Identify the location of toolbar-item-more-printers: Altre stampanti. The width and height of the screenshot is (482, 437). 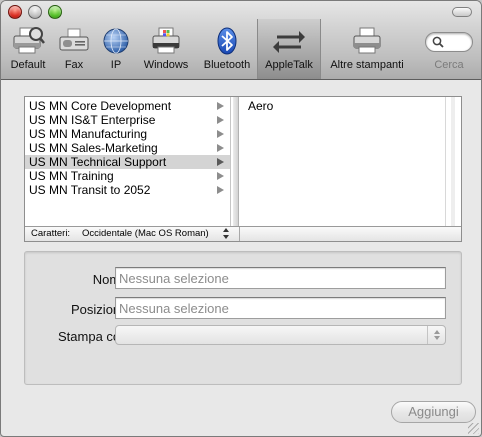
(367, 51).